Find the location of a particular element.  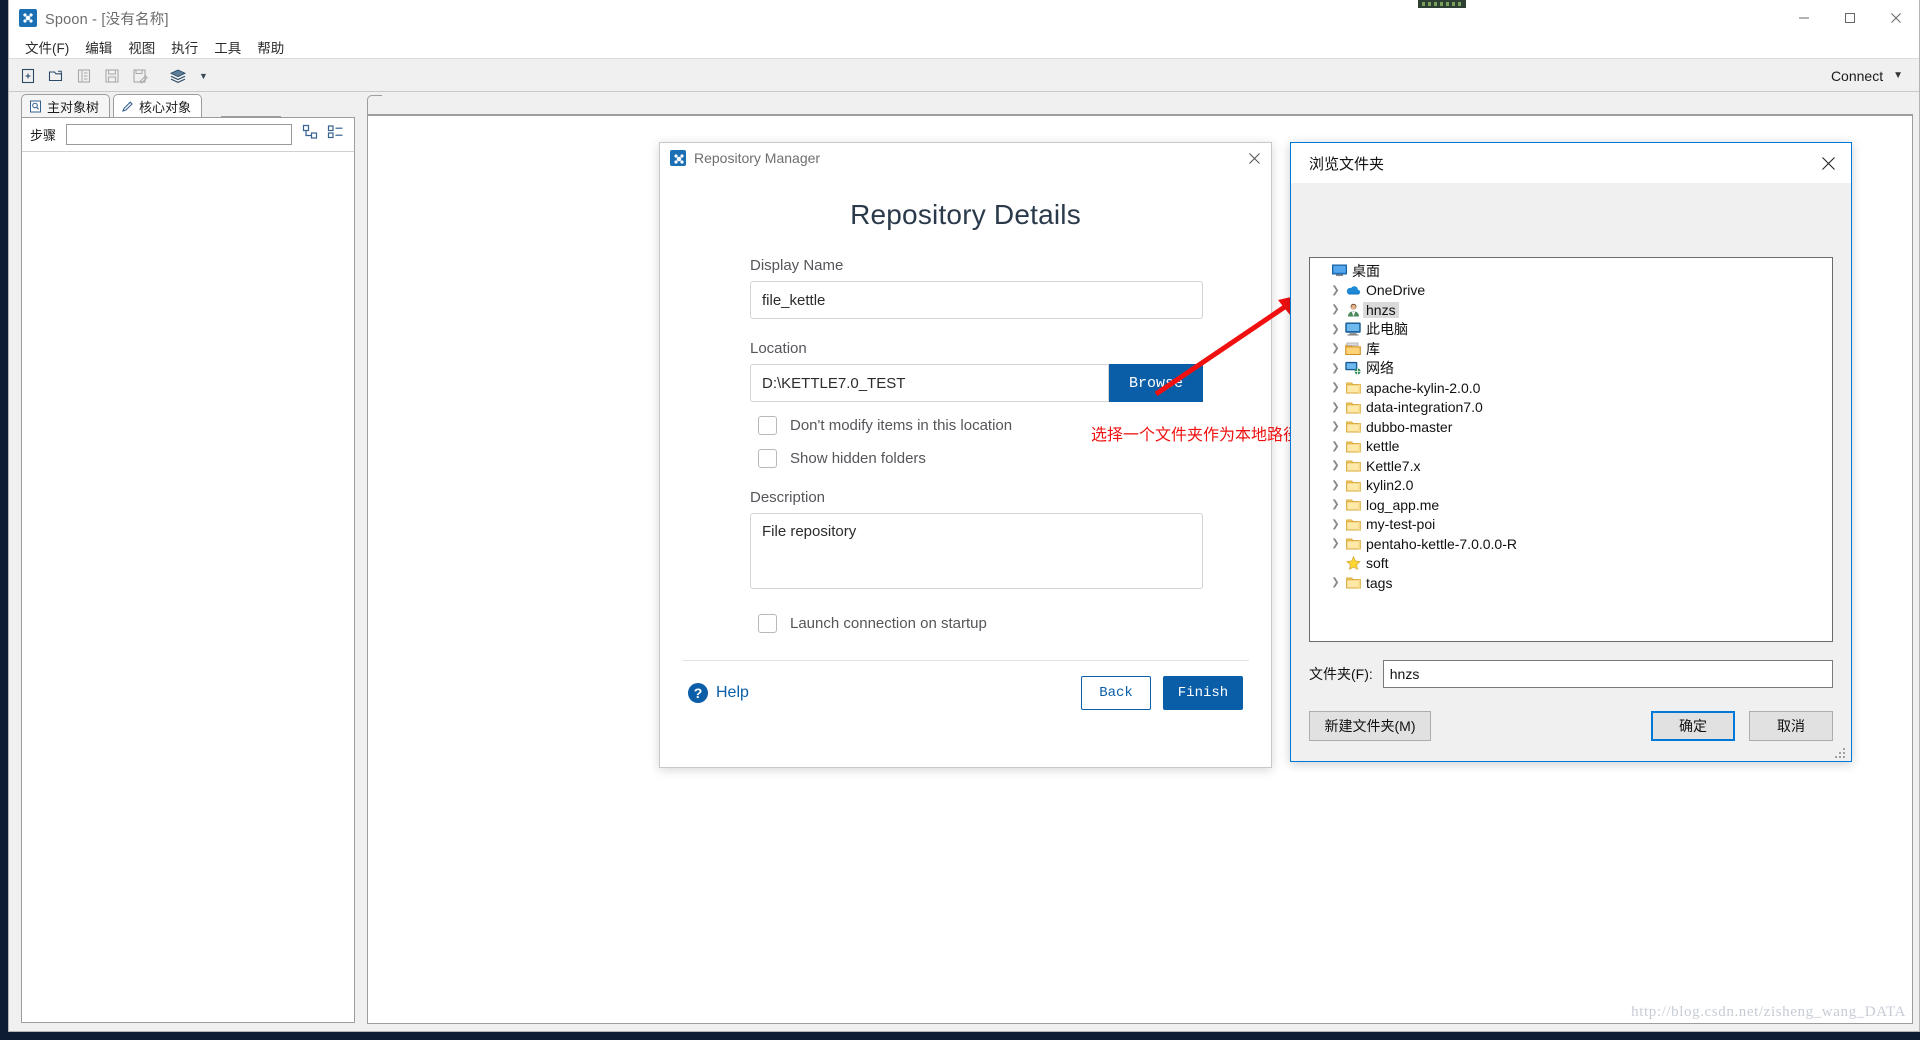

location-label: Location is located at coordinates (778, 348).